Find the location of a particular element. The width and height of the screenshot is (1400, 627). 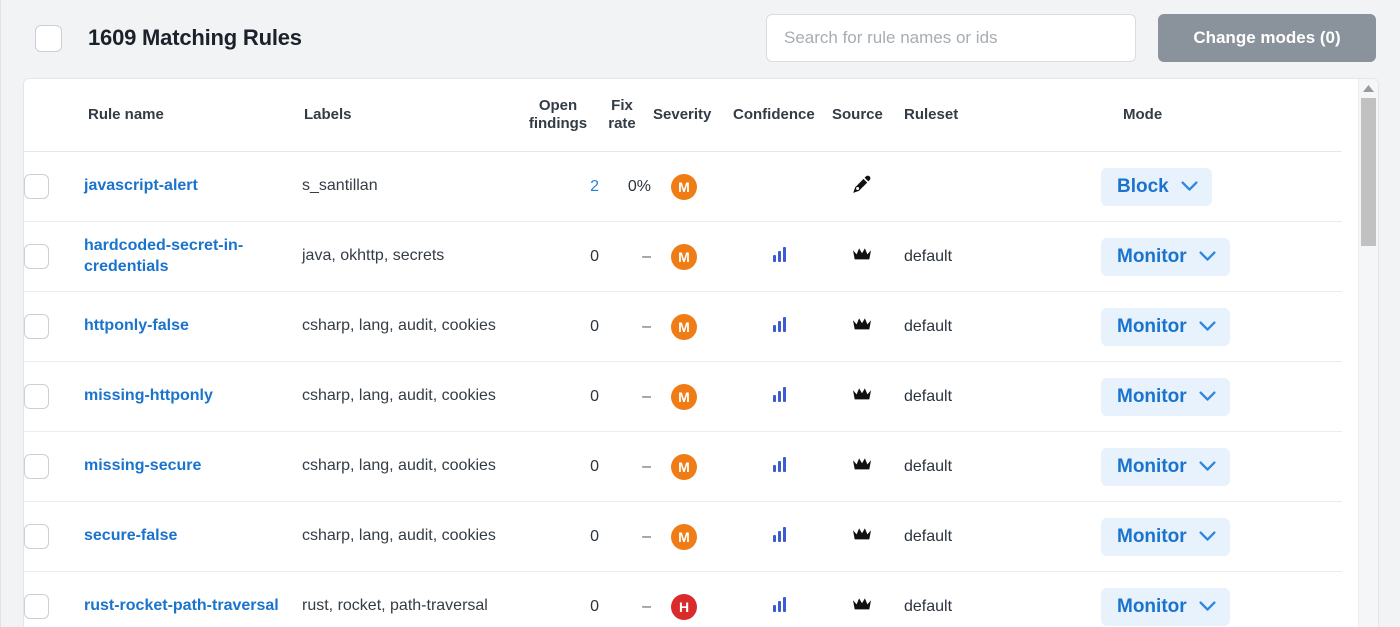

column-header-fix-rate: Fix rate is located at coordinates (625, 115).